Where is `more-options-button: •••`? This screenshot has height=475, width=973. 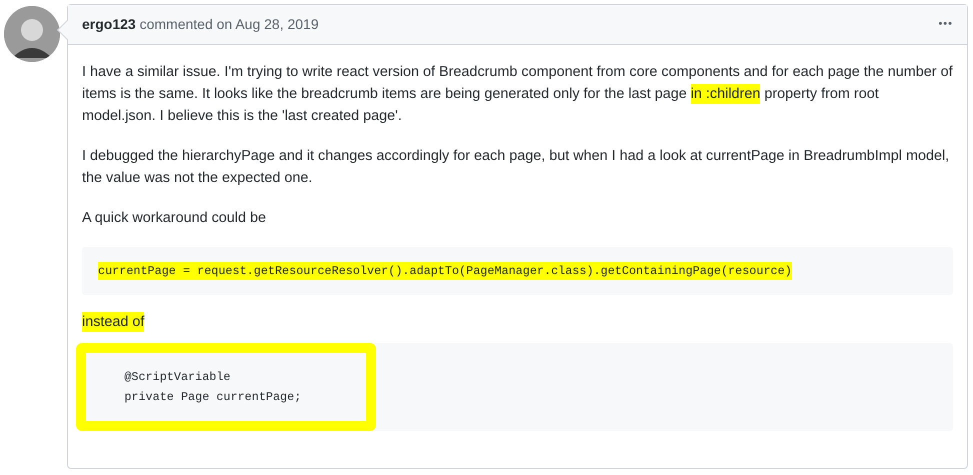
more-options-button: ••• is located at coordinates (945, 24).